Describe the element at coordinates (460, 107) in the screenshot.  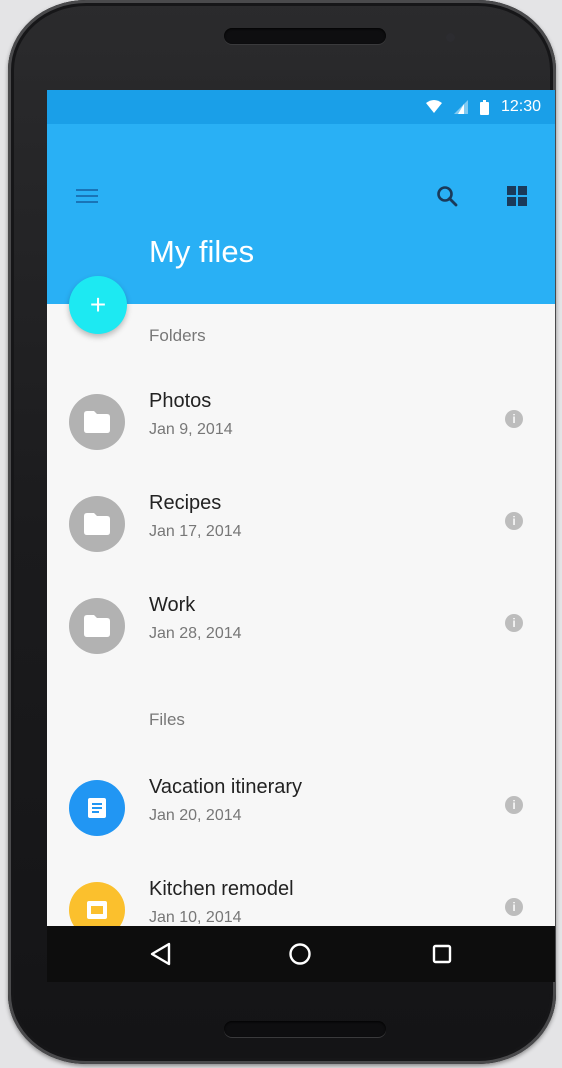
I see `cellular-signal-icon` at that location.